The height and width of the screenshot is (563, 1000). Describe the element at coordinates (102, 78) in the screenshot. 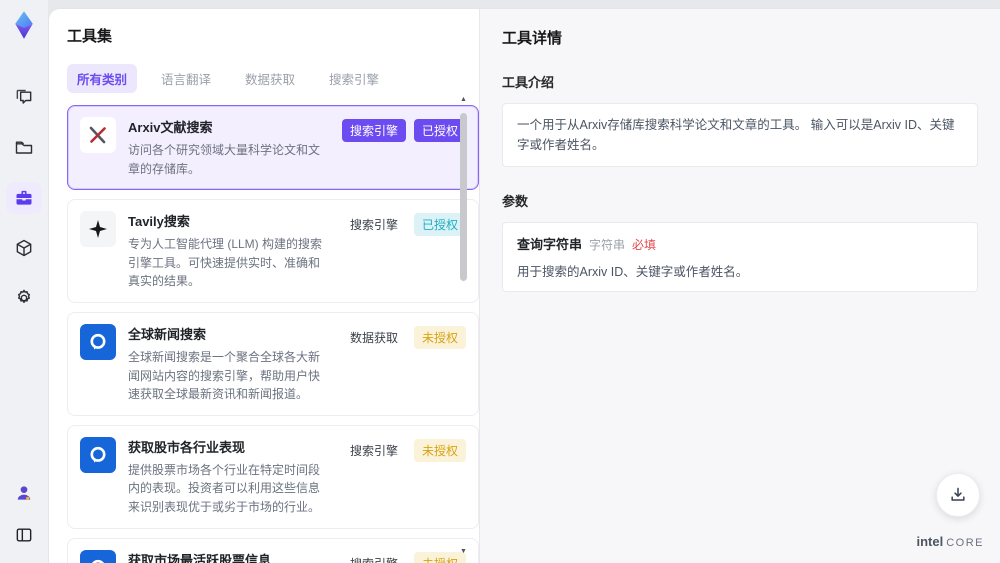

I see `category-tab: 所有类别` at that location.